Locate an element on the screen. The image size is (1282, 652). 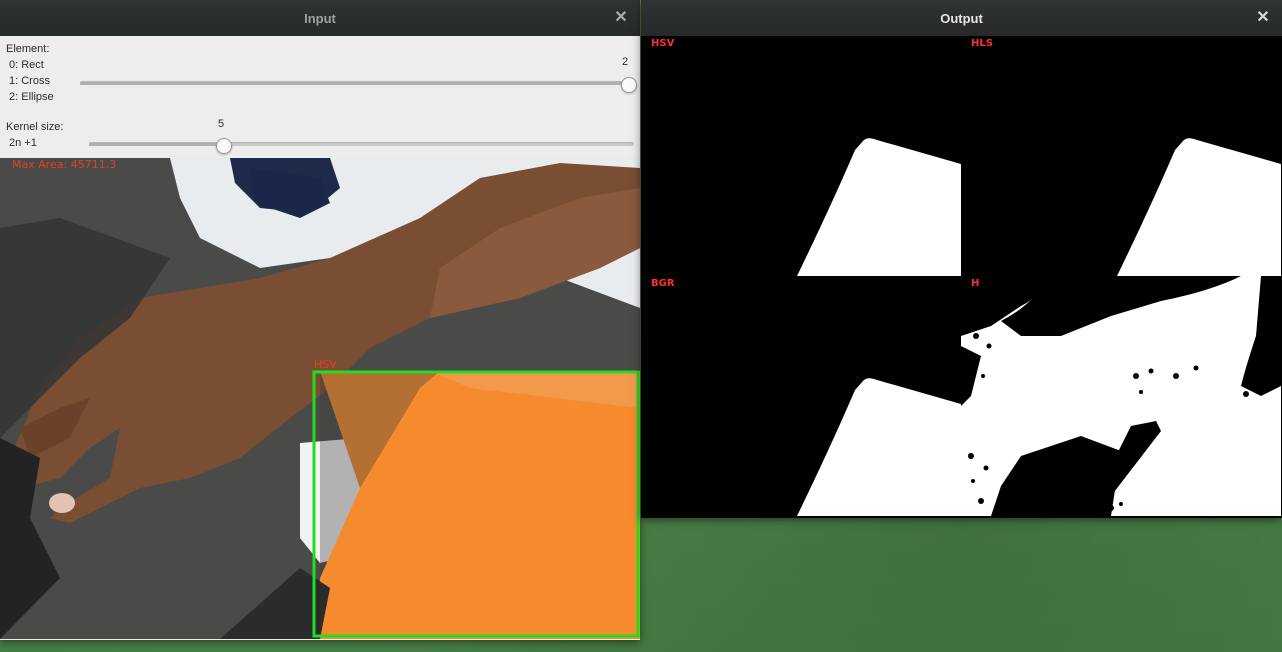
quadrant-label-hsv: HSV is located at coordinates (663, 43).